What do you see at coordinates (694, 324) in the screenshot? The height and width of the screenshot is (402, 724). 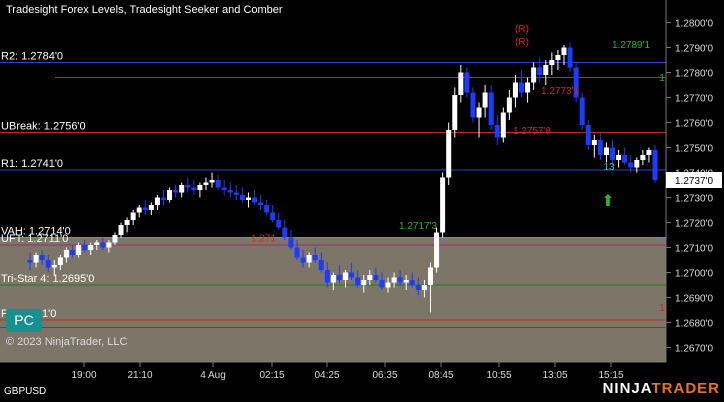 I see `y-tick-label: 1.2680'0` at bounding box center [694, 324].